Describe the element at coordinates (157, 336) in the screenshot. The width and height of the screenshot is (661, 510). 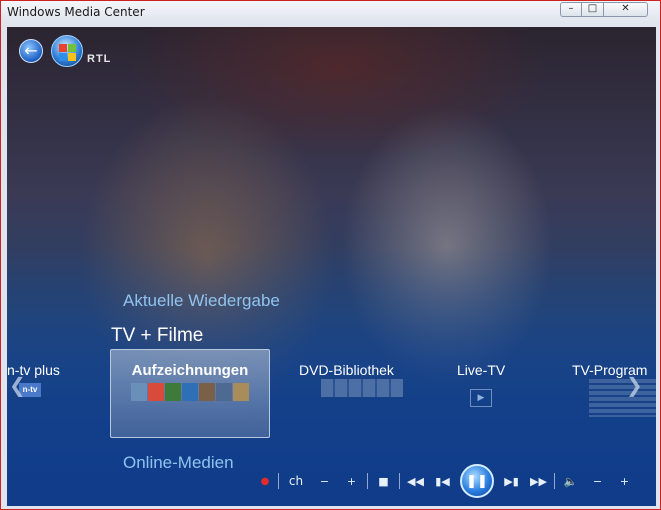
I see `menu-category-current: TV + Filme` at that location.